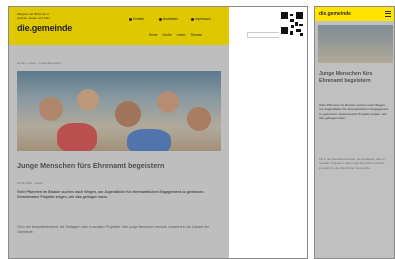 The height and width of the screenshot is (259, 395). Describe the element at coordinates (292, 24) in the screenshot. I see `qr-code` at that location.